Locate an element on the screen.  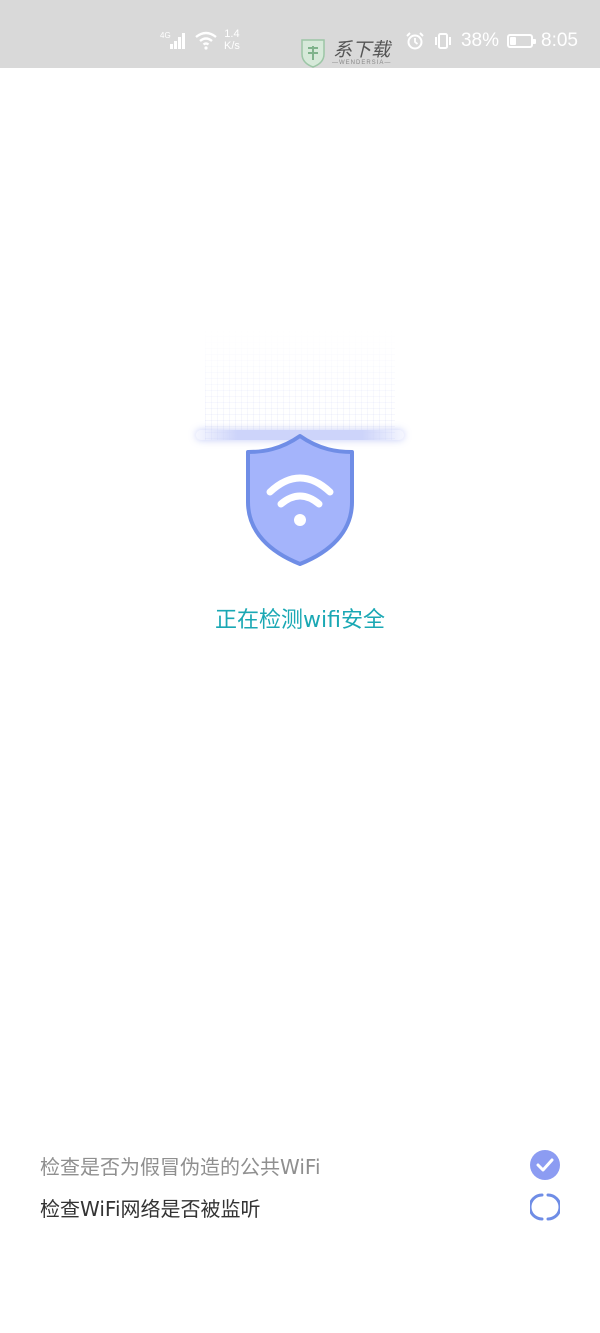
wifi-signal-icon is located at coordinates (206, 40).